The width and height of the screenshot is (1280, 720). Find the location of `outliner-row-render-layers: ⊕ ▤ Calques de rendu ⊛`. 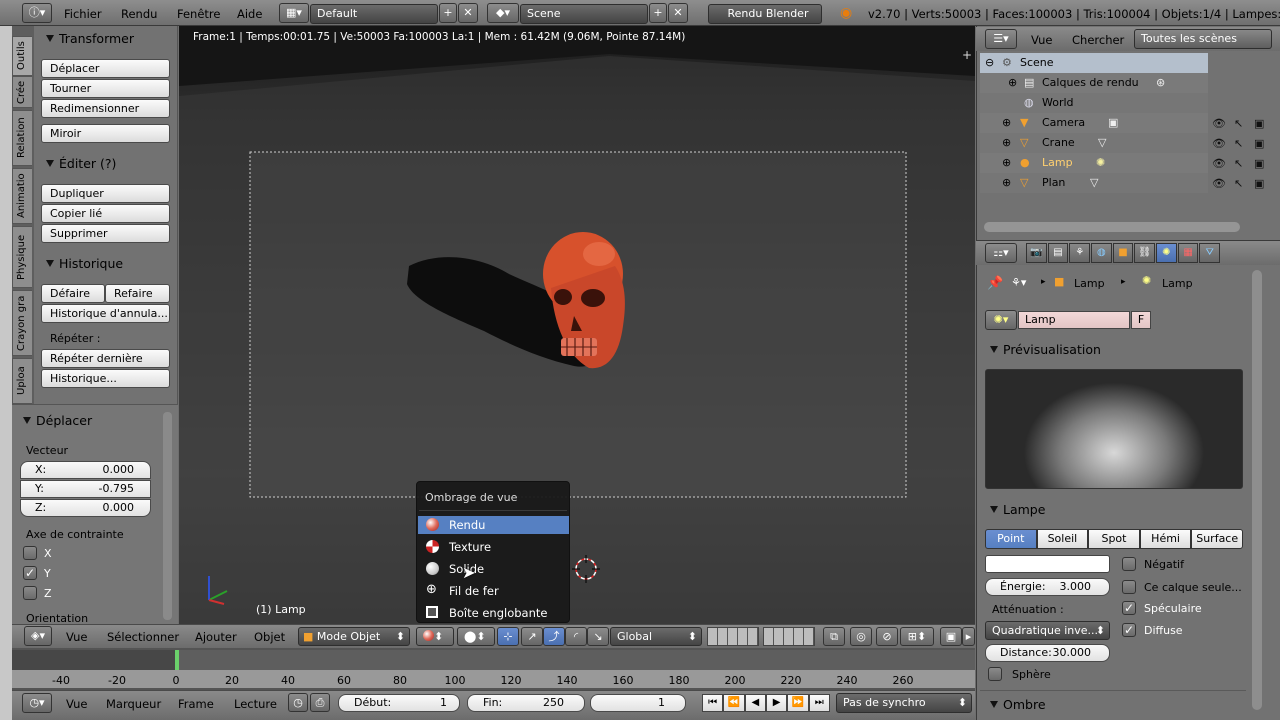

outliner-row-render-layers: ⊕ ▤ Calques de rendu ⊛ is located at coordinates (1094, 83).